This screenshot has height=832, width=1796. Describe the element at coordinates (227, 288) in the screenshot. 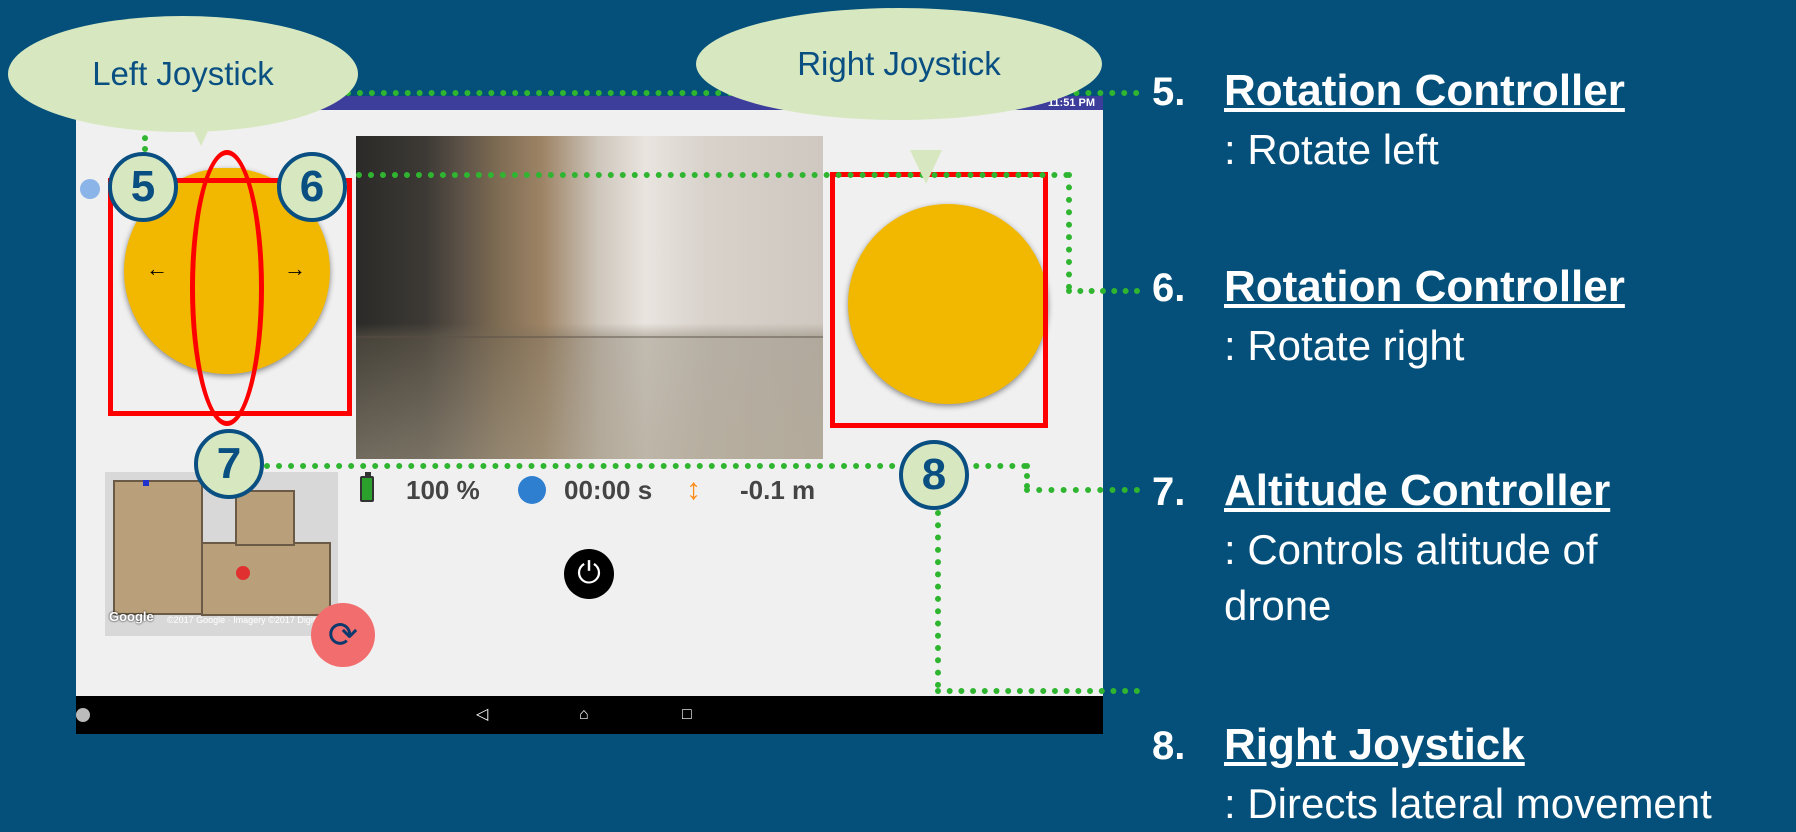

I see `altitude-highlight` at that location.